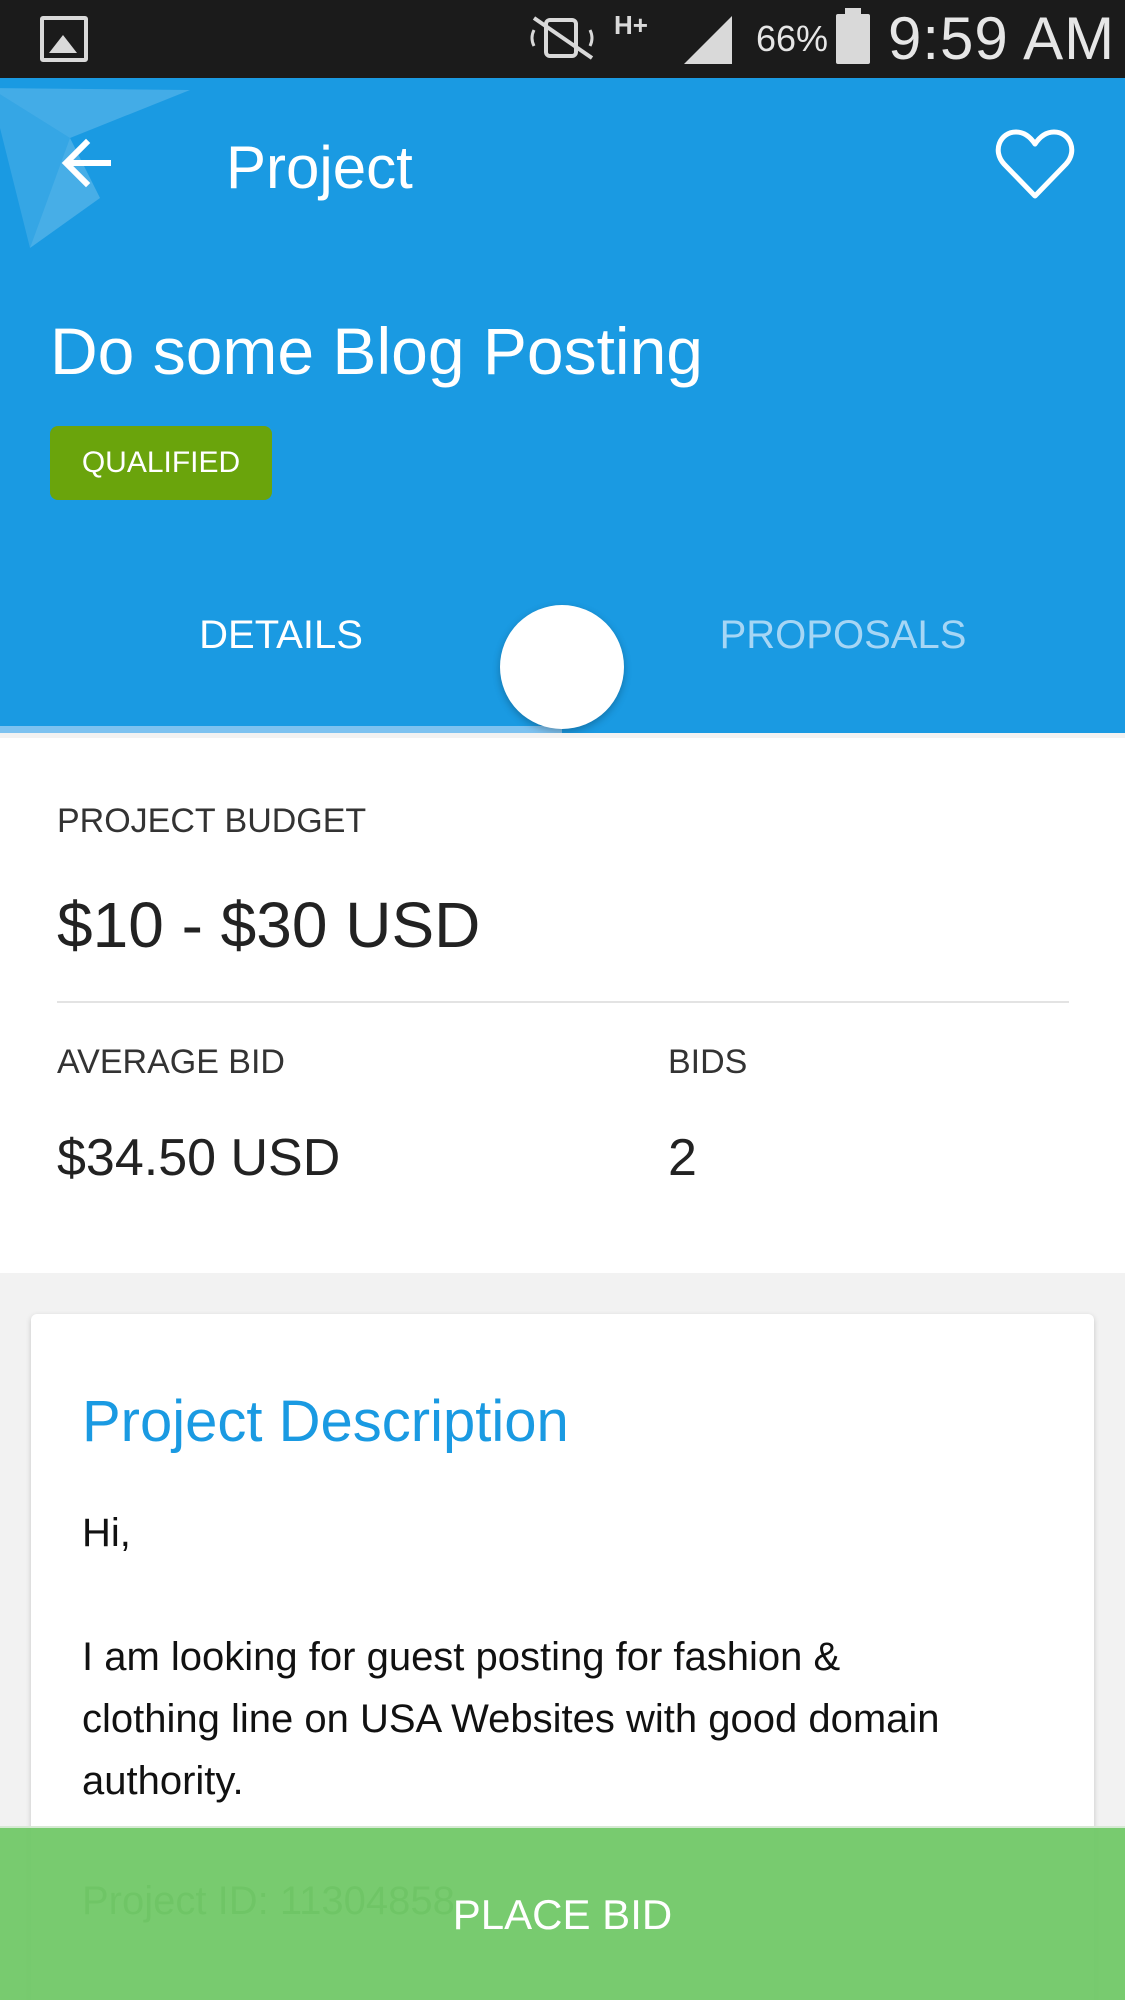 The height and width of the screenshot is (2000, 1125). I want to click on active-tab-indicator, so click(281, 729).